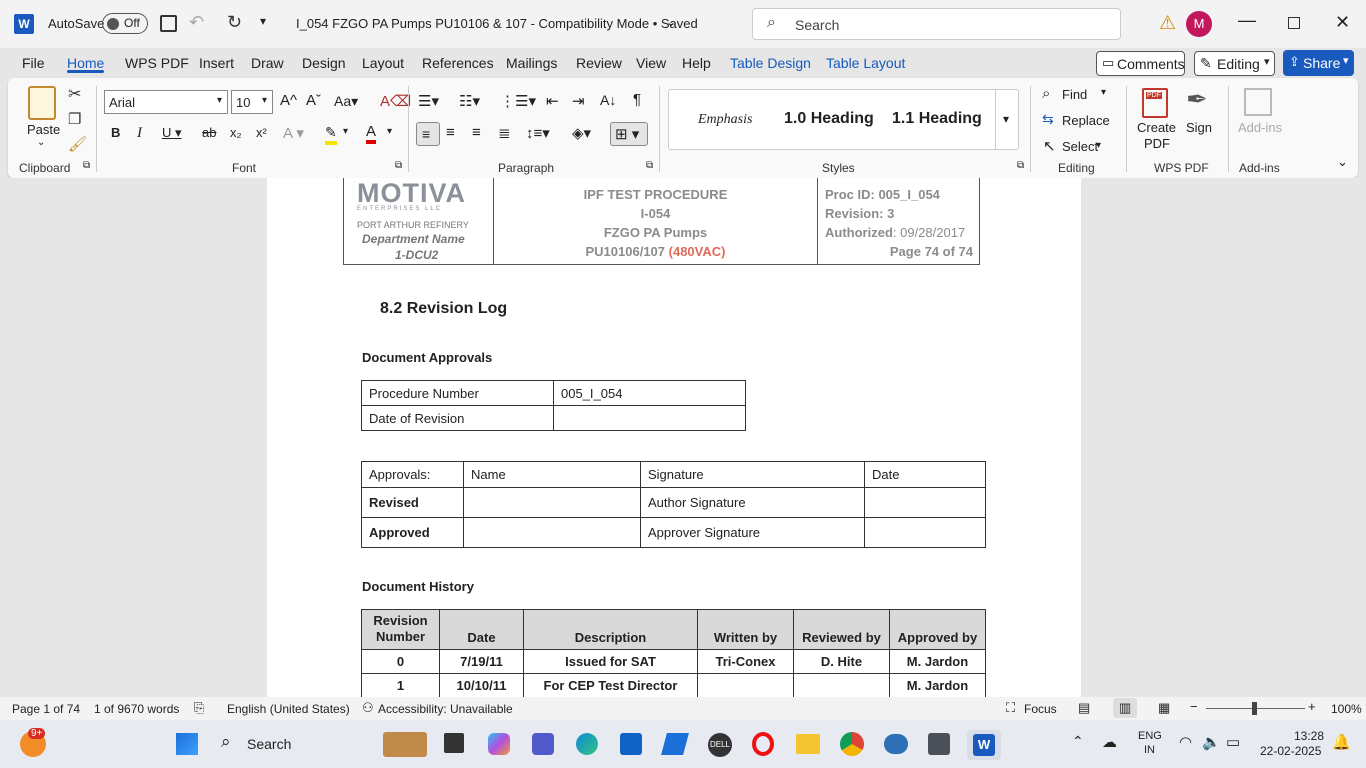 The height and width of the screenshot is (768, 1366). What do you see at coordinates (1290, 751) in the screenshot?
I see `clock-date: 22-02-2025` at bounding box center [1290, 751].